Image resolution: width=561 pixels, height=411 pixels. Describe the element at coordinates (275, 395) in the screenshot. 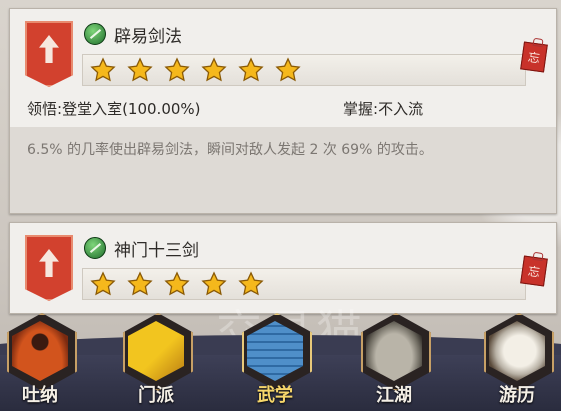

I see `nav-label: 武学` at that location.